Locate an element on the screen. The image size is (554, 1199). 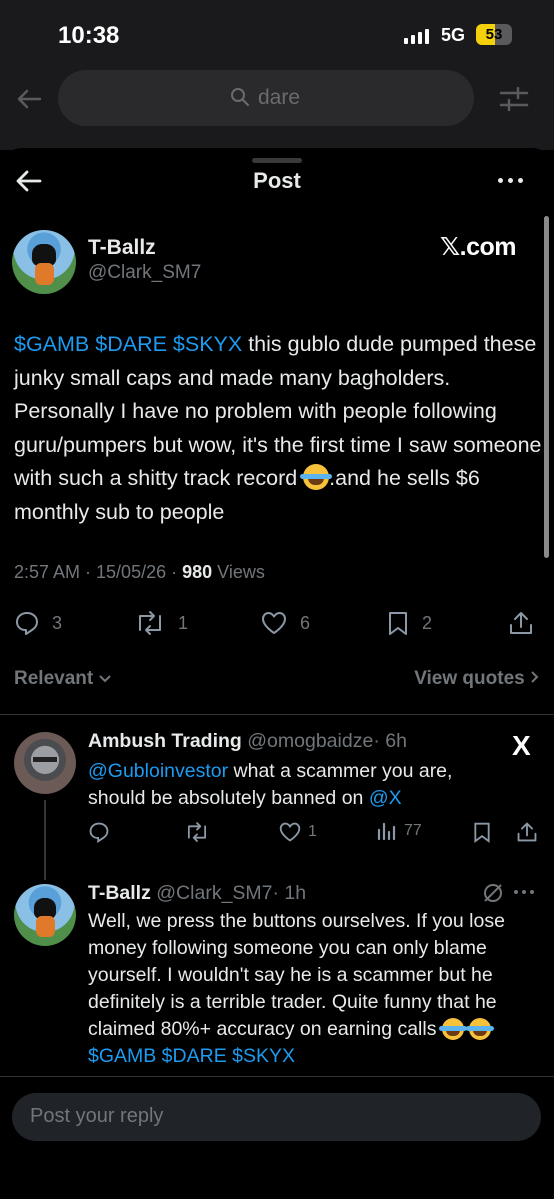
like-count: 1 is located at coordinates (312, 831).